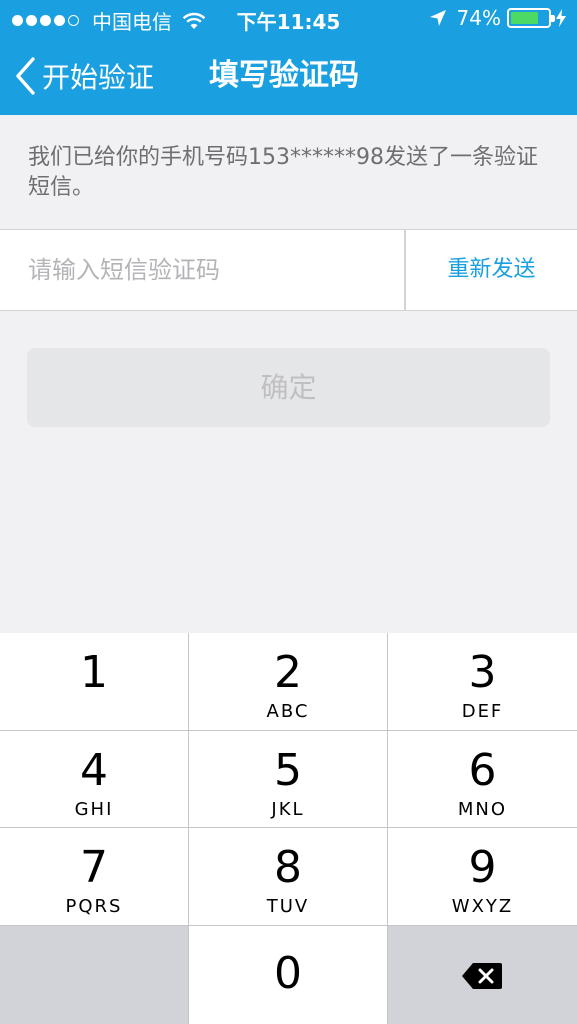 The height and width of the screenshot is (1024, 577). I want to click on key-digit: 0, so click(288, 973).